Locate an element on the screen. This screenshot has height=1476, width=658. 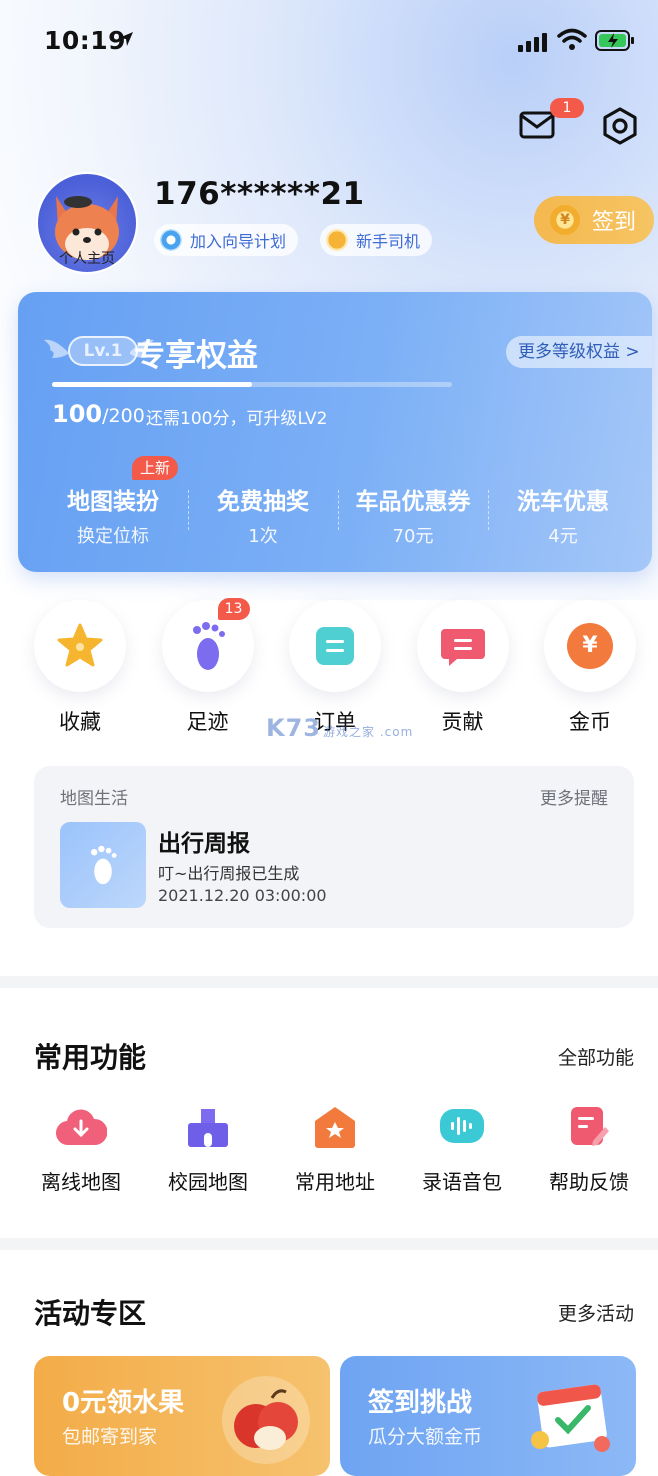
func-record-voice: 录语音包 is located at coordinates (462, 1150).